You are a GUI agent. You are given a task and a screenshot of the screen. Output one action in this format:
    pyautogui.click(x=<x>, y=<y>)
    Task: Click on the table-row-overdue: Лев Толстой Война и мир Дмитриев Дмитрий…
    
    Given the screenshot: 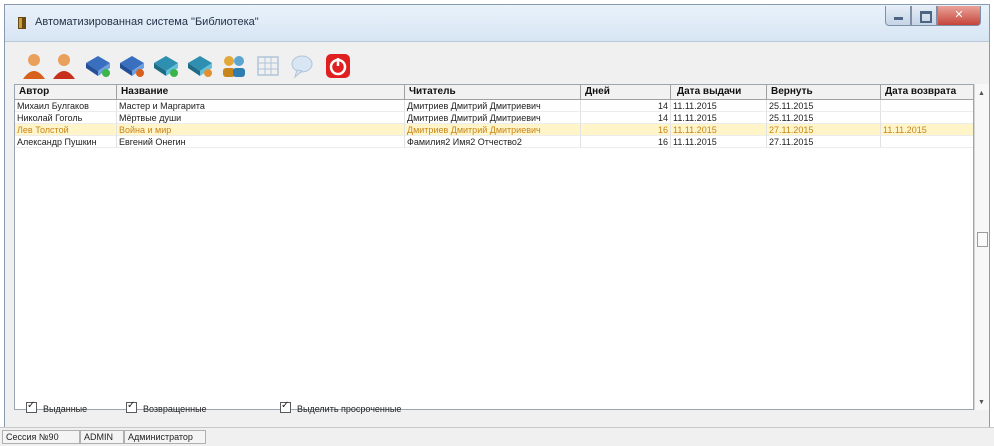 What is the action you would take?
    pyautogui.click(x=494, y=130)
    